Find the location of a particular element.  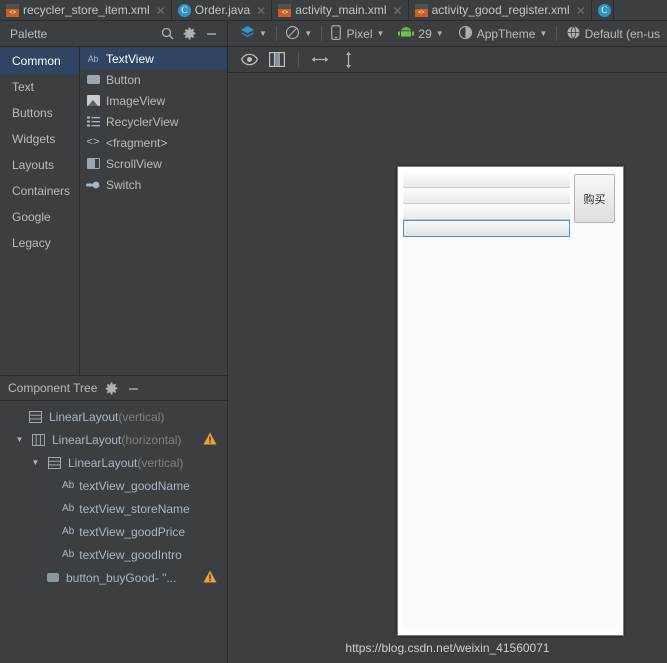

palette-category-containers: Containers is located at coordinates (39, 191).